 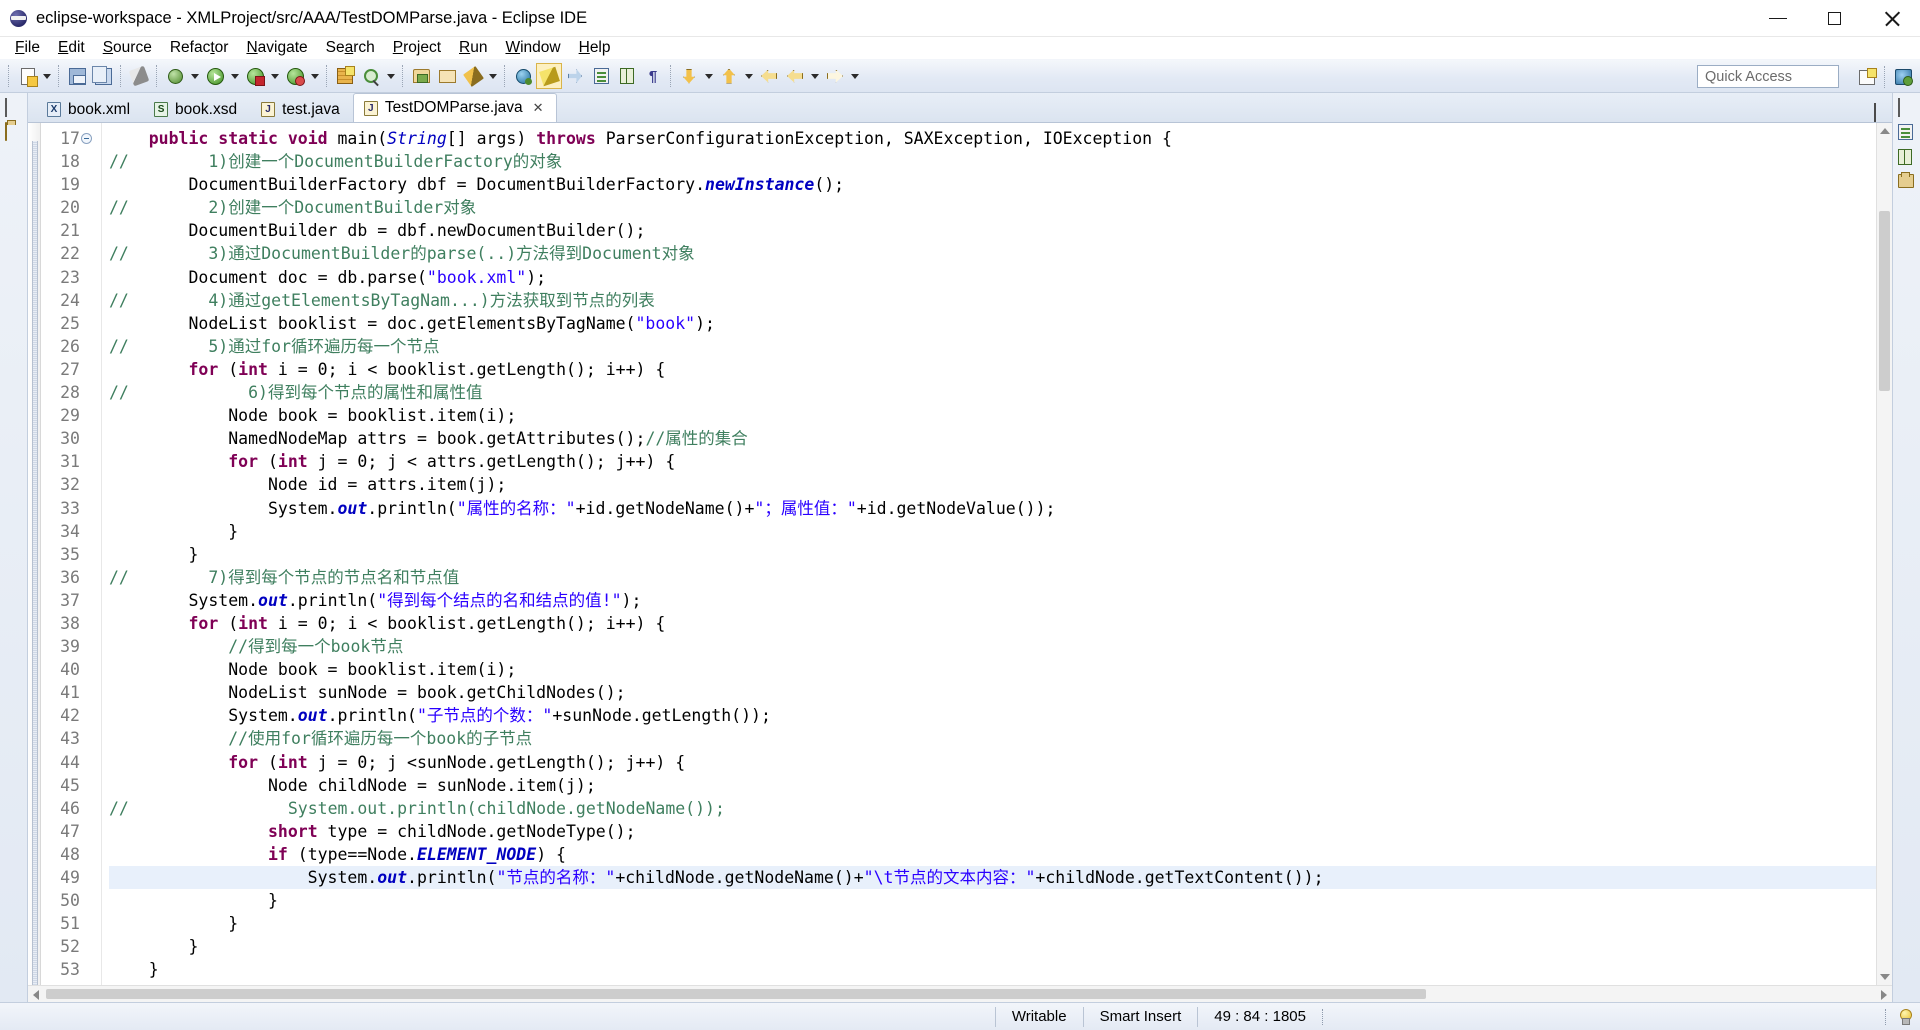 I want to click on code-line: Node id = attrs.item(j);, so click(x=992, y=484).